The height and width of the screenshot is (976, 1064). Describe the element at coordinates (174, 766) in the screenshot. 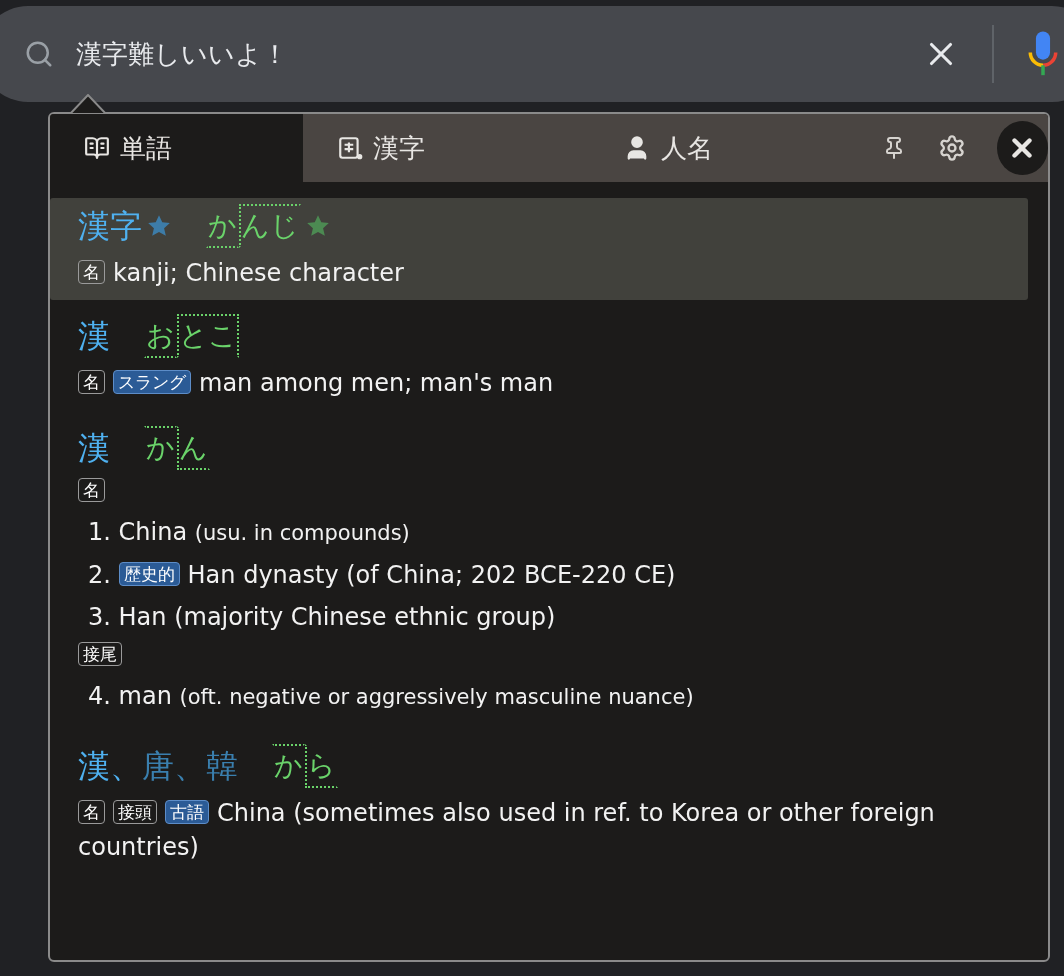

I see `headword: 唐、` at that location.